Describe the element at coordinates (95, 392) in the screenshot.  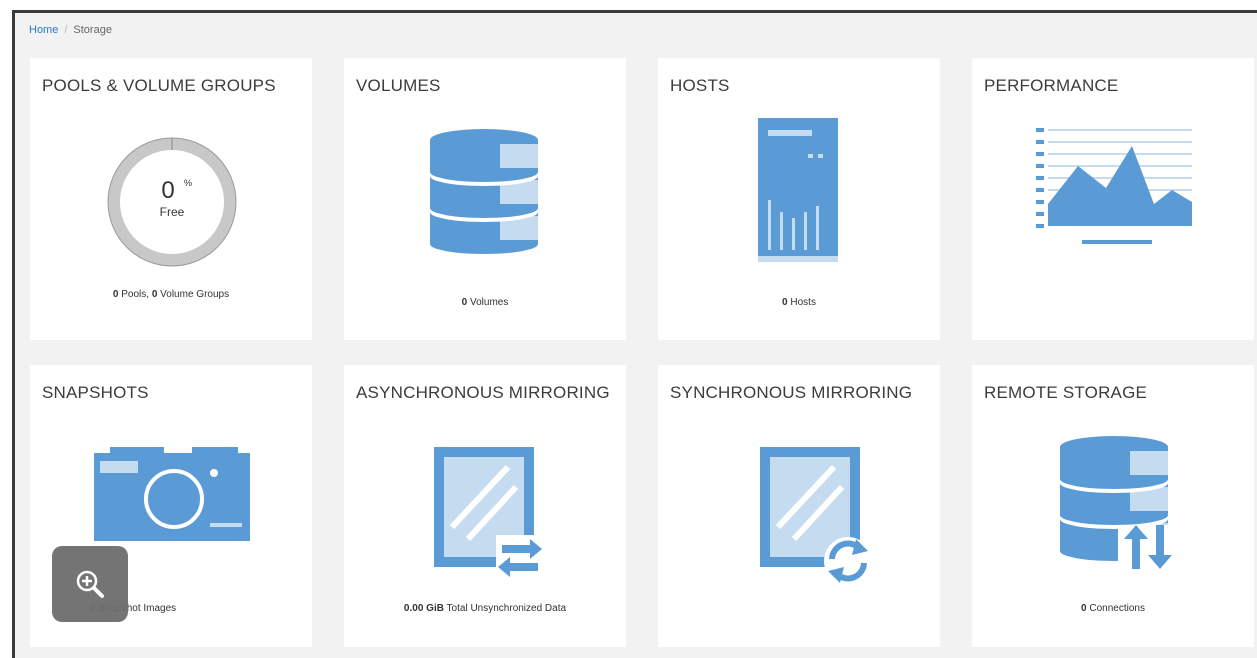
I see `tile-title: SNAPSHOTS` at that location.